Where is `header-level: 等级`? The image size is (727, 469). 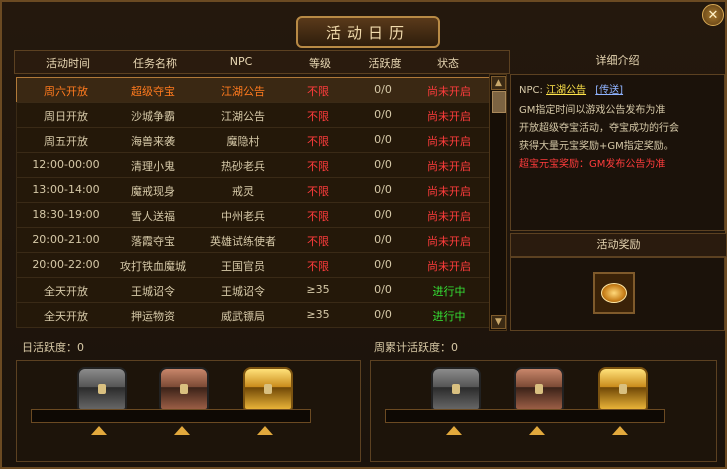 header-level: 等级 is located at coordinates (320, 63).